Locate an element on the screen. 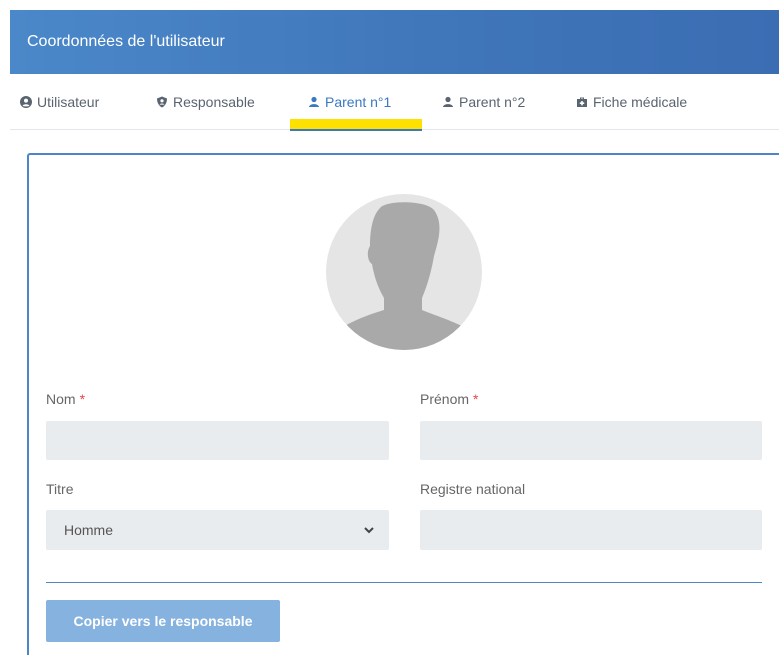  page-header: Coordonnées de l'utilisateur is located at coordinates (394, 42).